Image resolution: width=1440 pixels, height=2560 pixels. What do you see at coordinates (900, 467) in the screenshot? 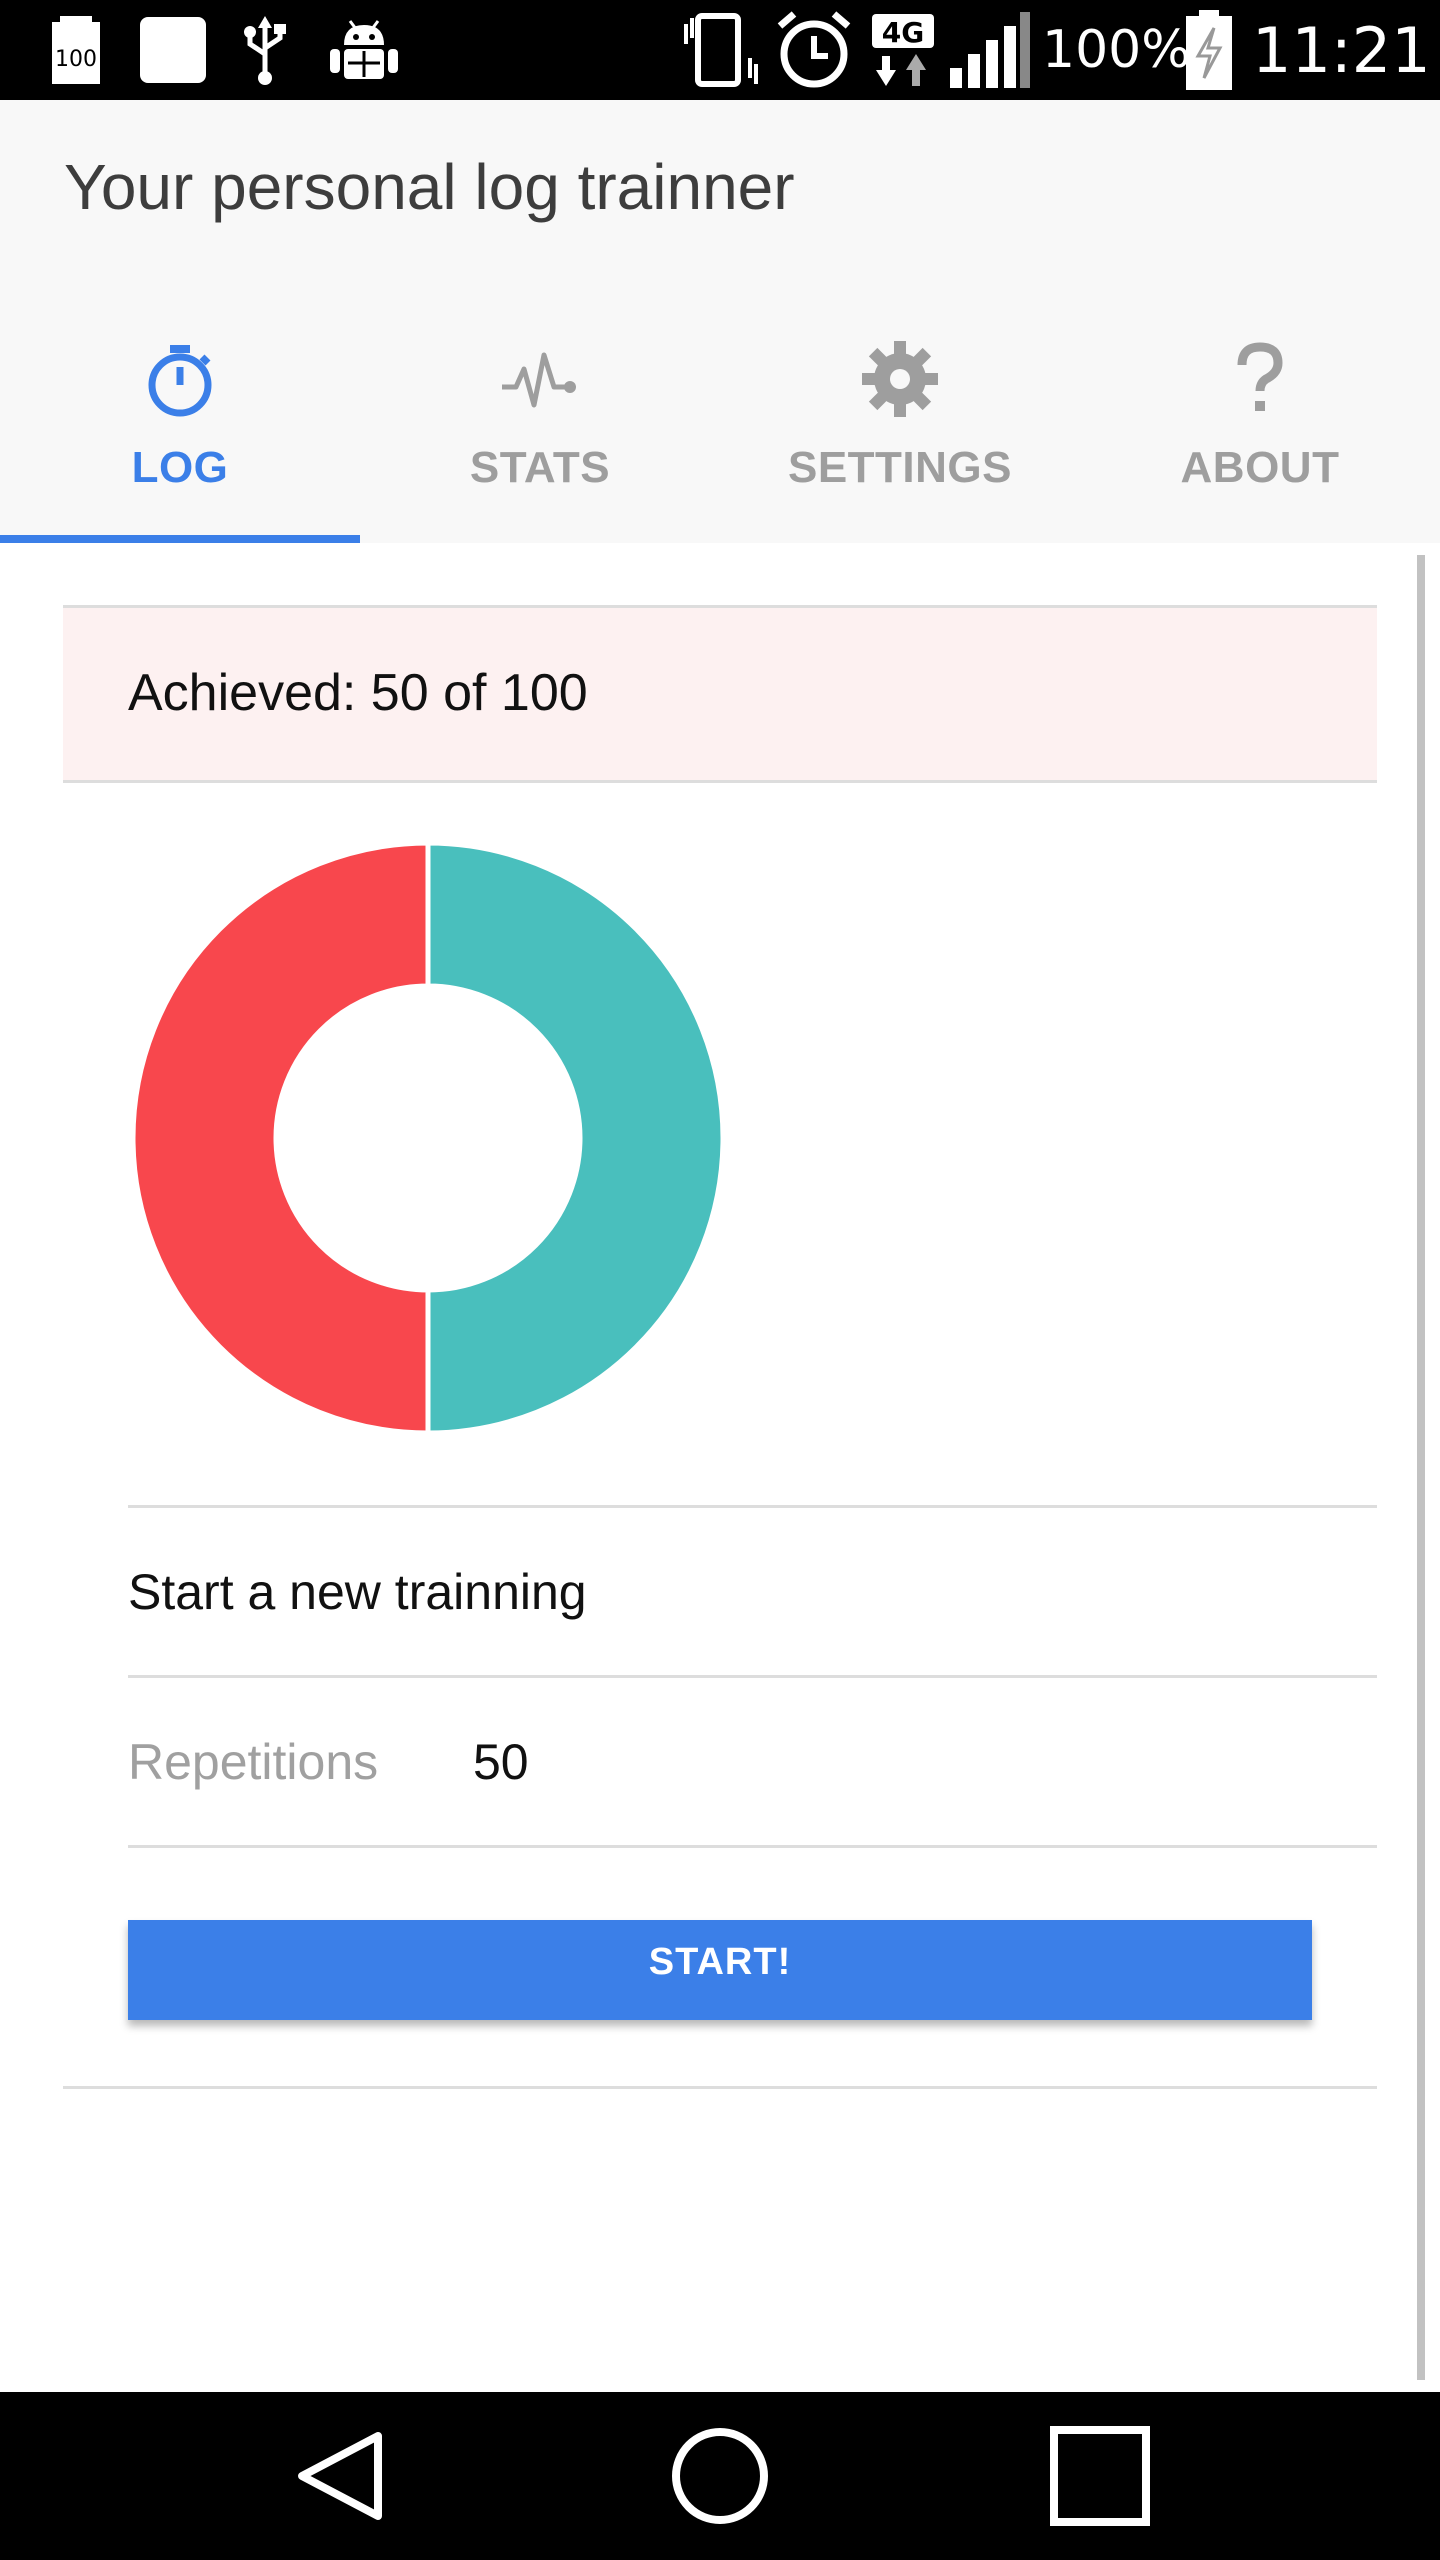
I see `tab-settings-label: SETTINGS` at bounding box center [900, 467].